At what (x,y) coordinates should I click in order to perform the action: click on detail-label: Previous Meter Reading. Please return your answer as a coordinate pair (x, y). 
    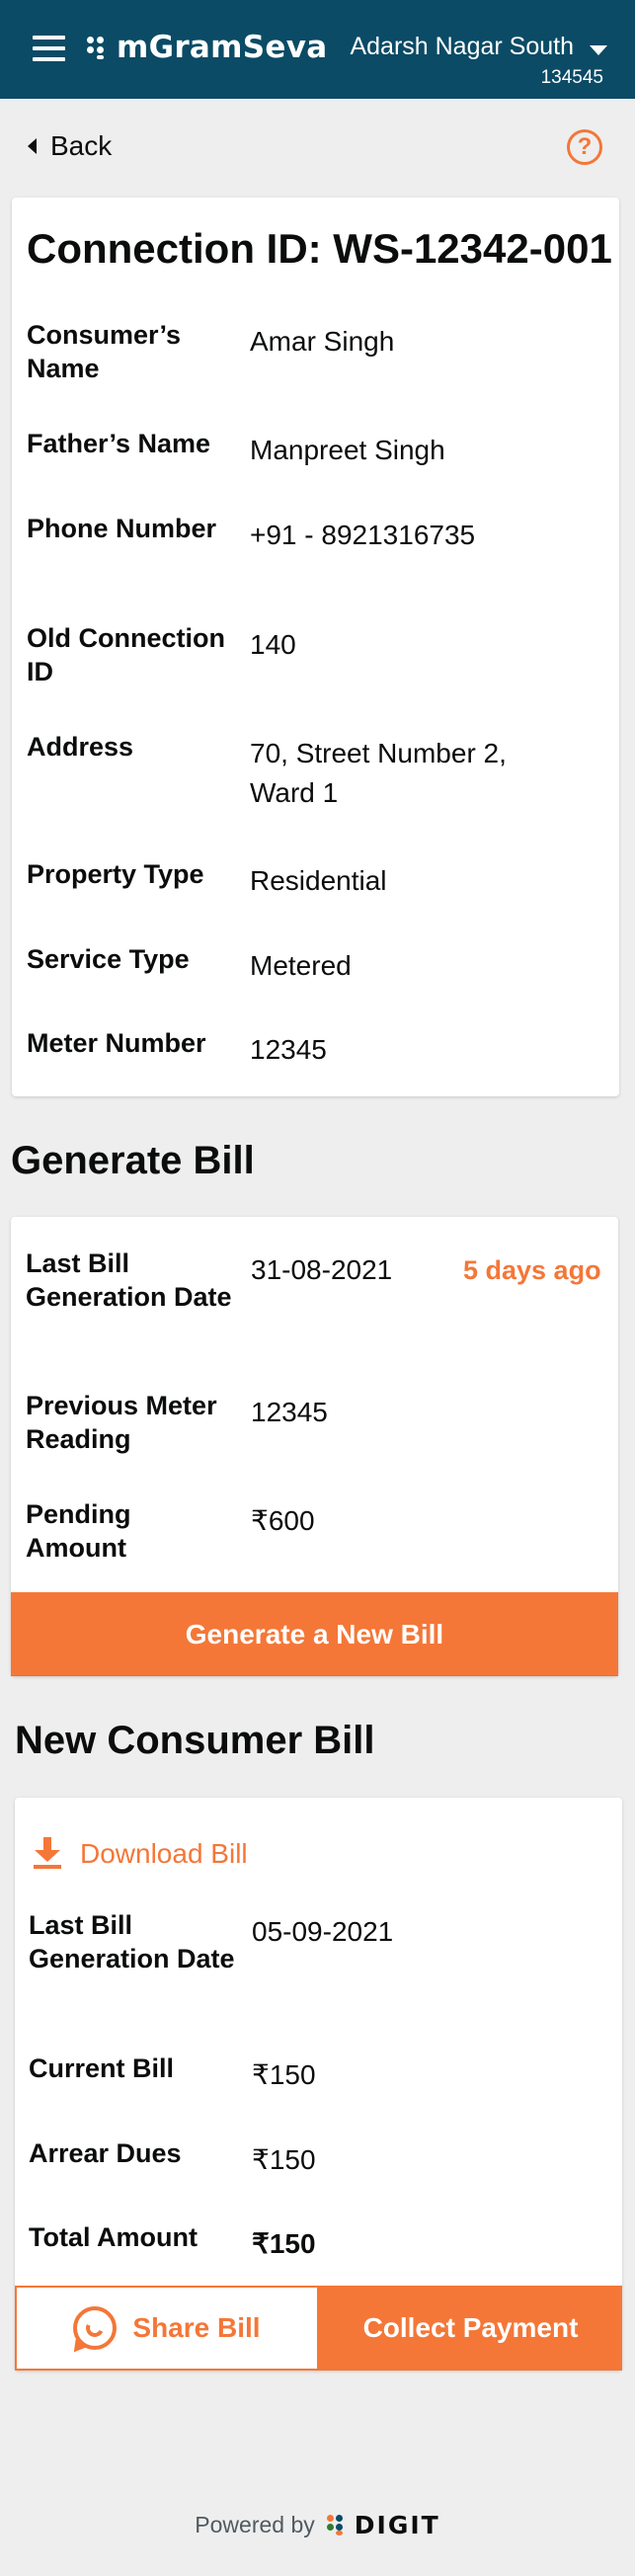
    Looking at the image, I should click on (122, 1422).